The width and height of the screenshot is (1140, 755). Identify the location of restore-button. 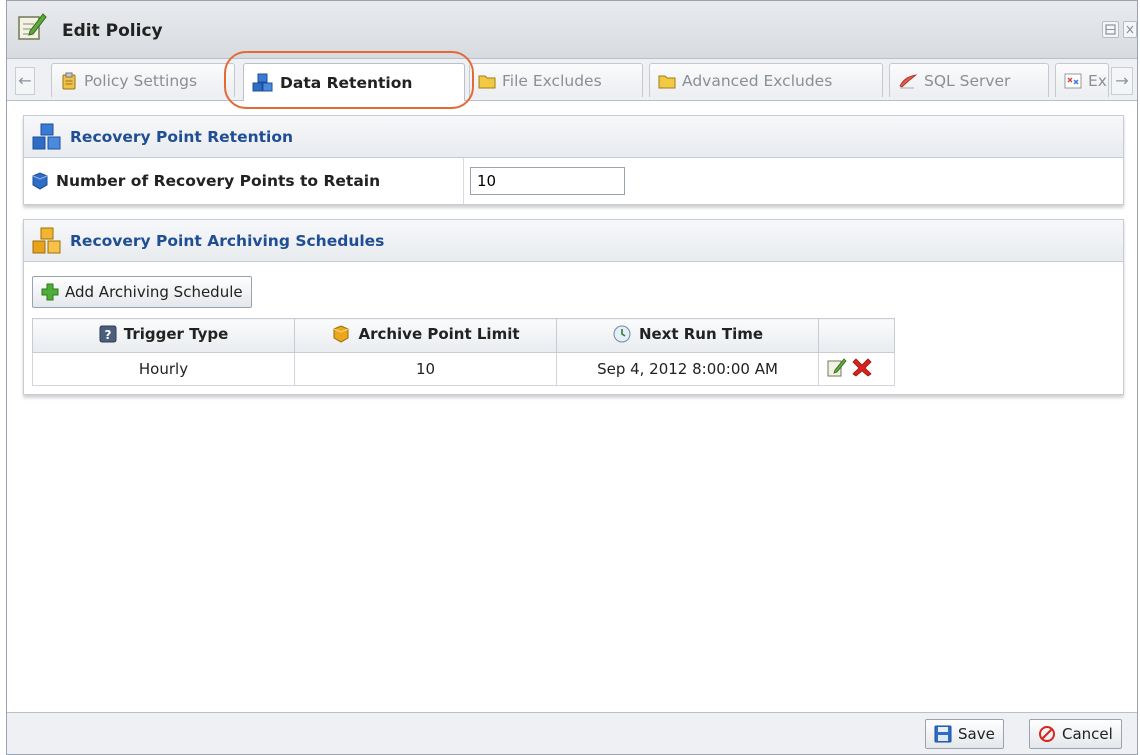
(1110, 29).